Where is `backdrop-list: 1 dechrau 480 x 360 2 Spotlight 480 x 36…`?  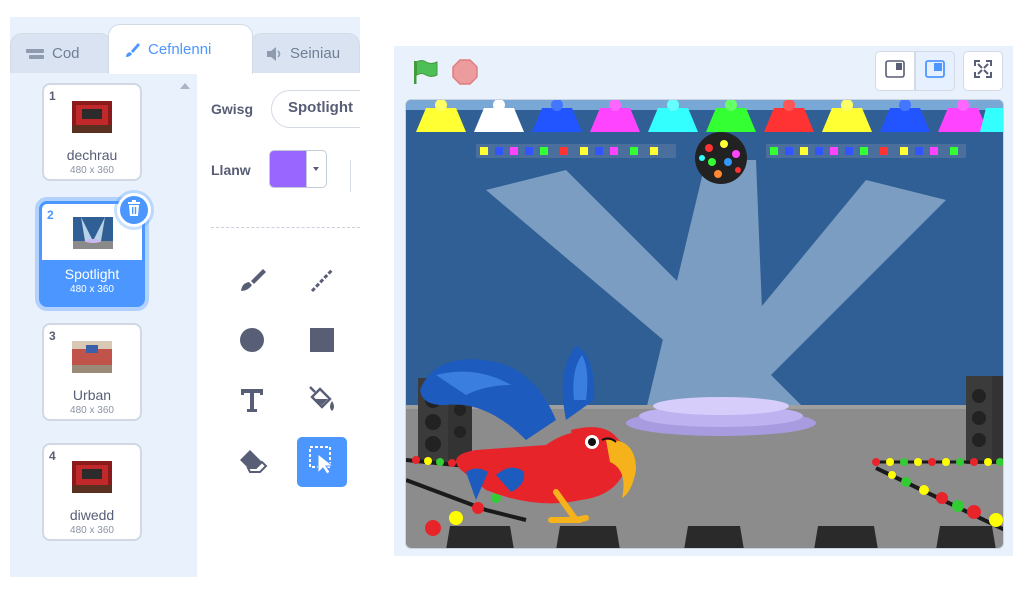 backdrop-list: 1 dechrau 480 x 360 2 Spotlight 480 x 36… is located at coordinates (92, 325).